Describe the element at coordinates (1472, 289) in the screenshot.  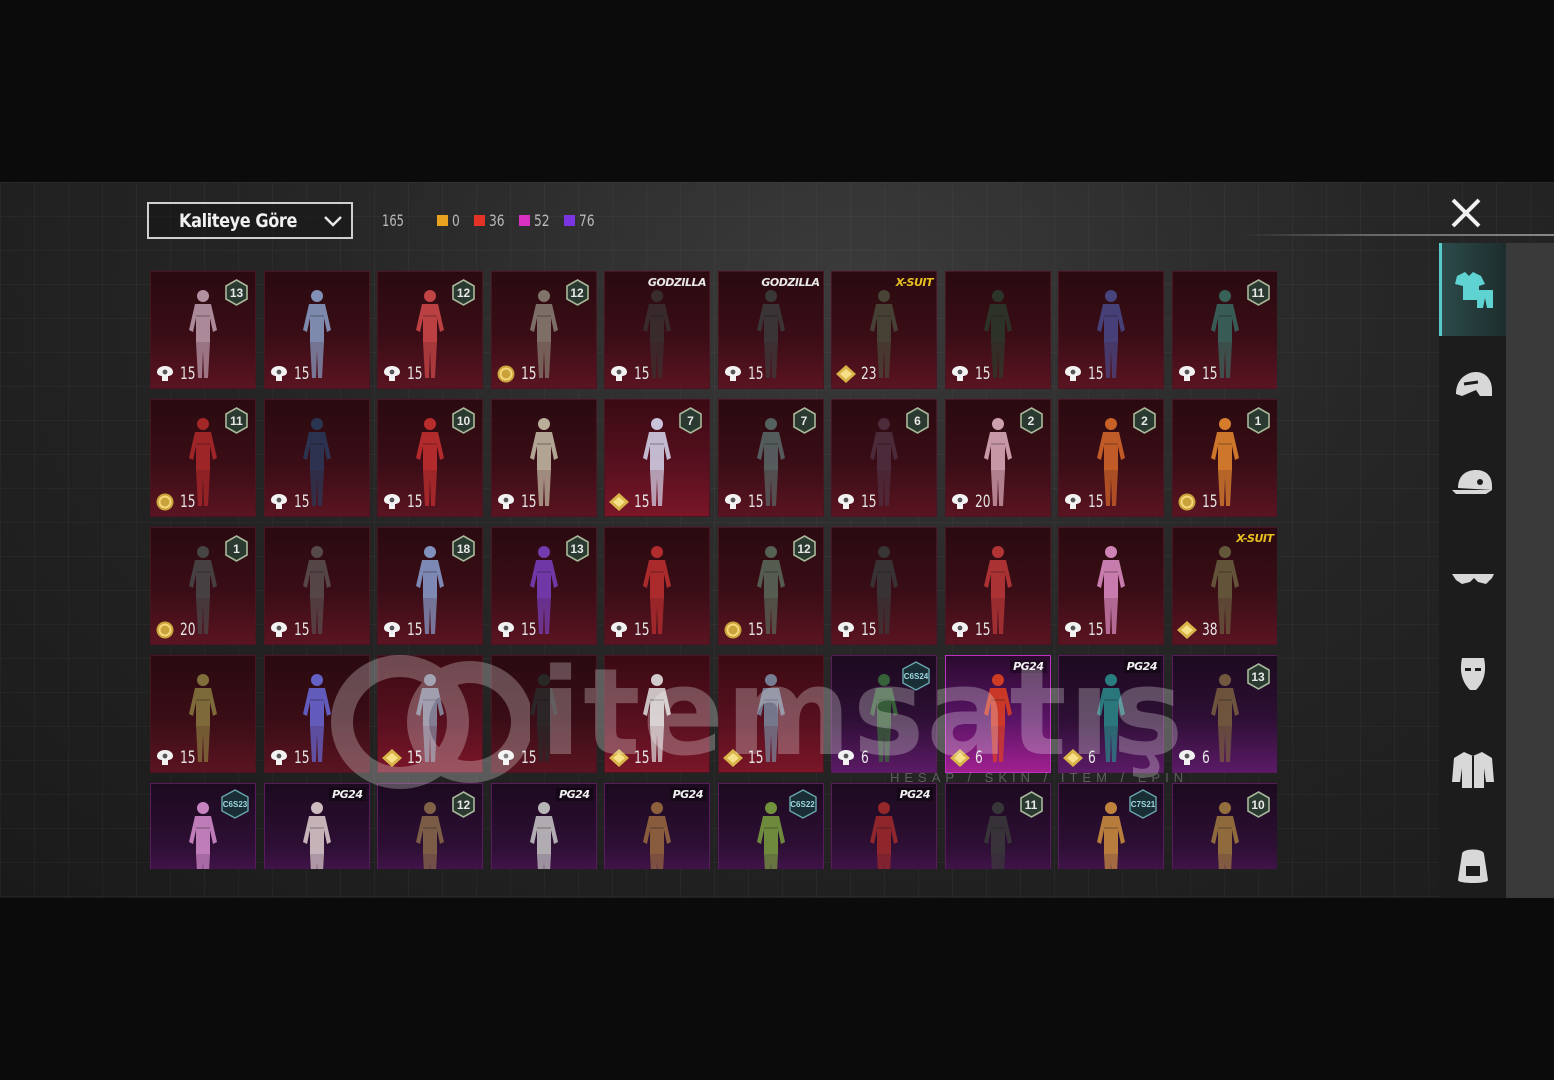
I see `sidebar-item-outfit` at that location.